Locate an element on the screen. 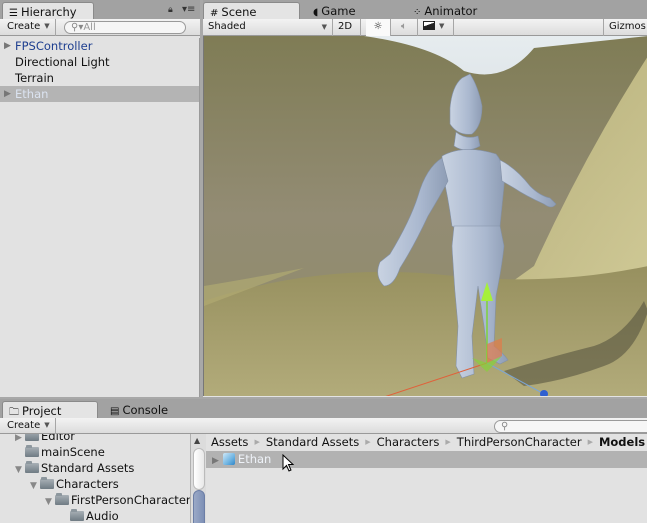 This screenshot has width=647, height=523. tab-project: 🗀︎ Project is located at coordinates (50, 409).